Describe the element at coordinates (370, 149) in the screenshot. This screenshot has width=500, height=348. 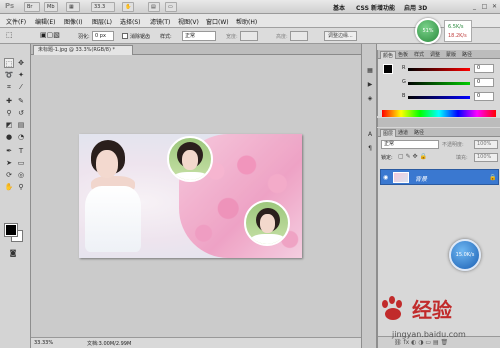
I see `paragraph-panel-icon: ¶` at that location.